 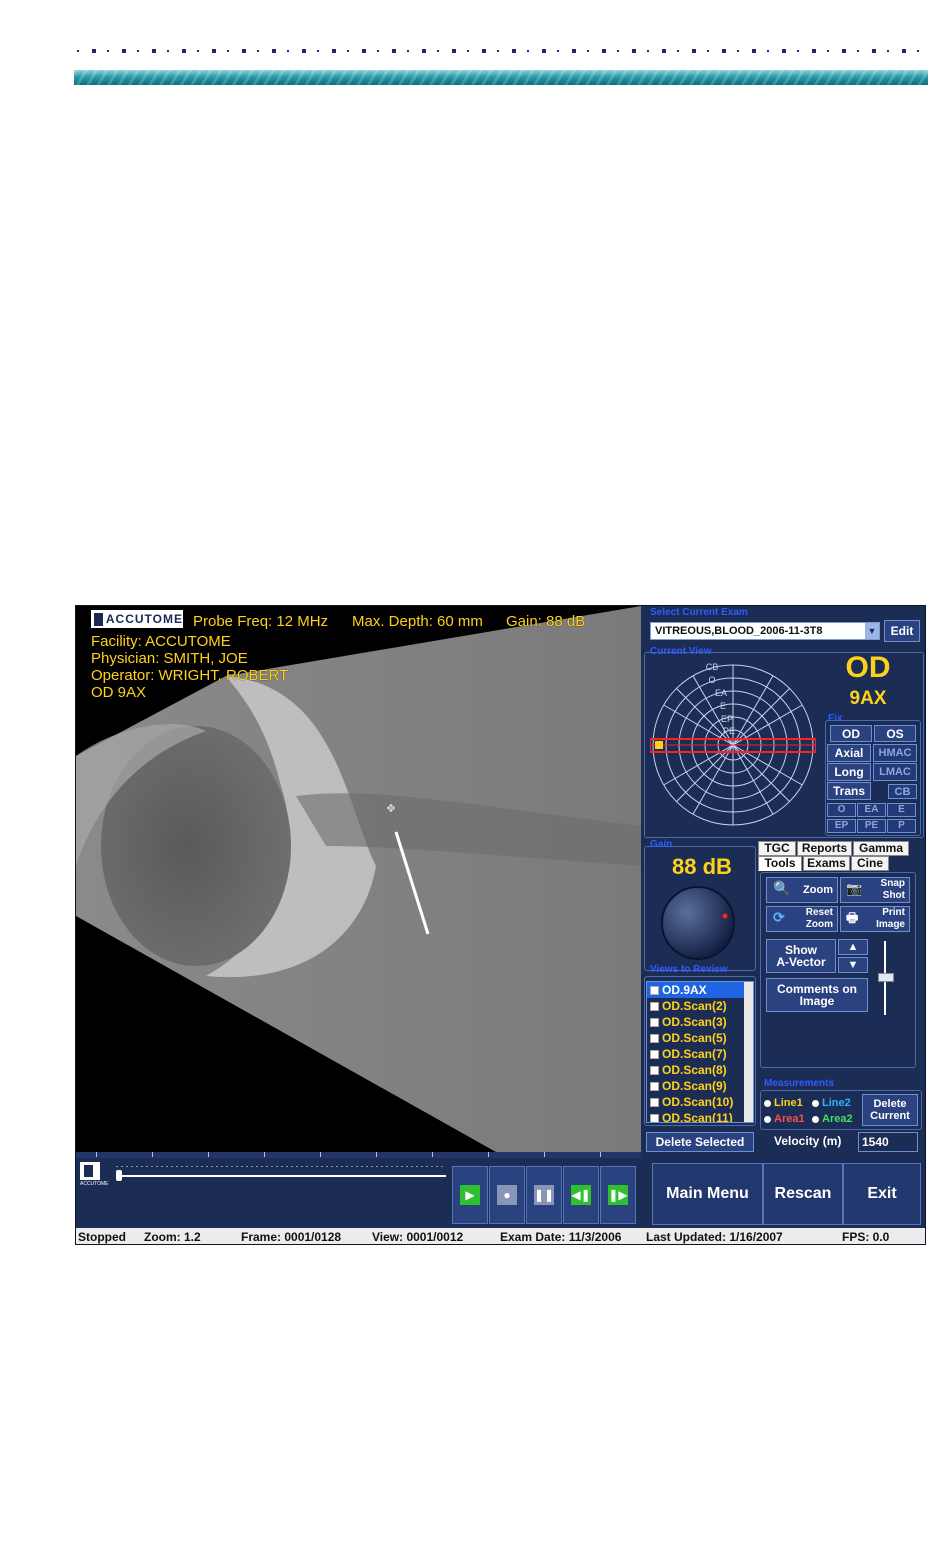 What do you see at coordinates (802, 890) in the screenshot?
I see `zoom-button: 🔍 Zoom` at bounding box center [802, 890].